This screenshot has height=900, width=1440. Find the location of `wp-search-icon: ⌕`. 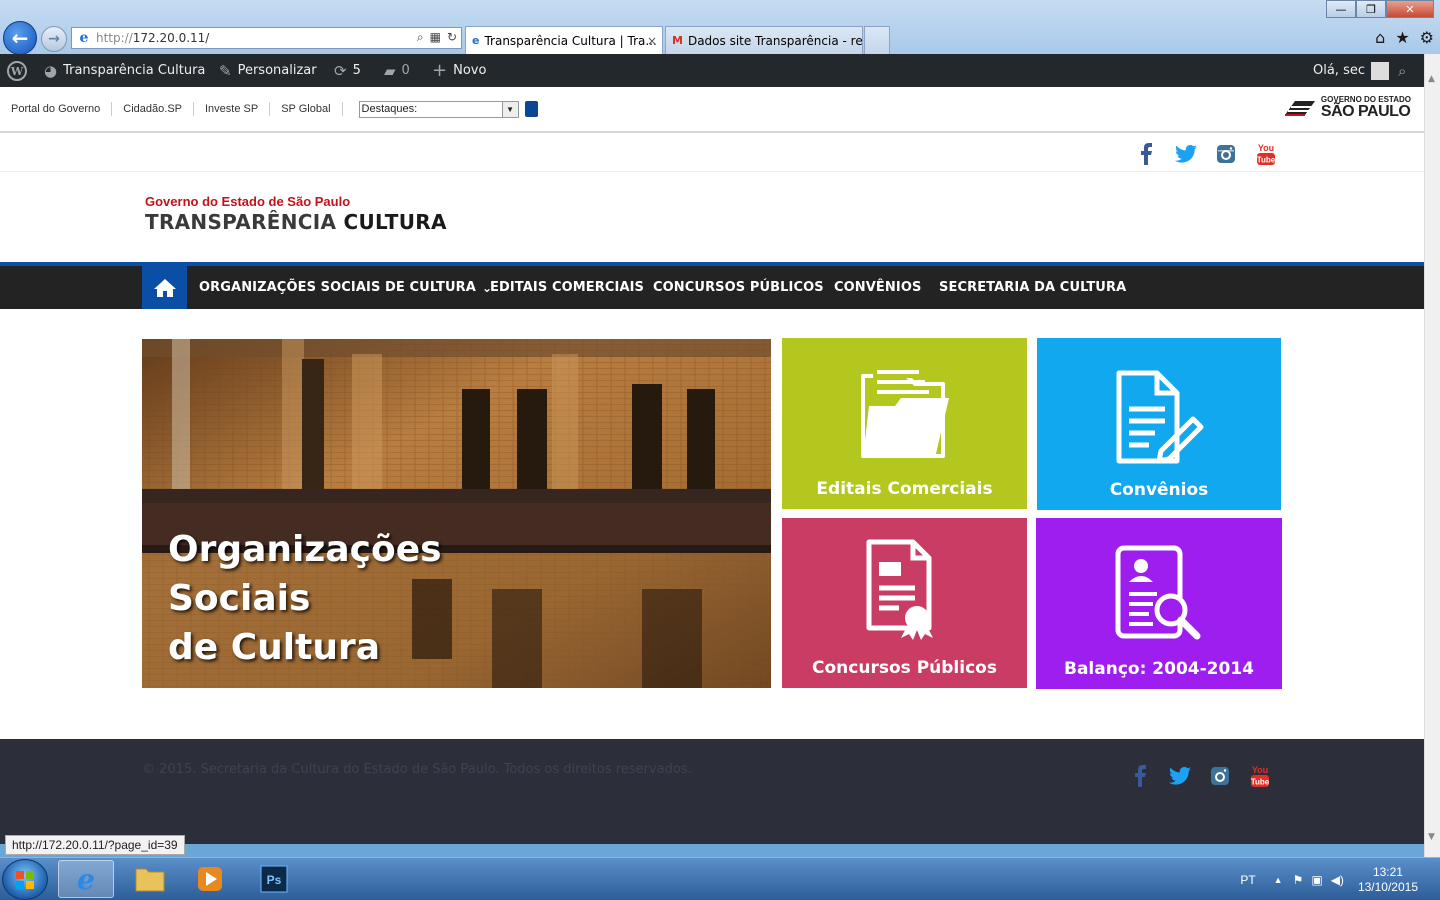

wp-search-icon: ⌕ is located at coordinates (1402, 70).